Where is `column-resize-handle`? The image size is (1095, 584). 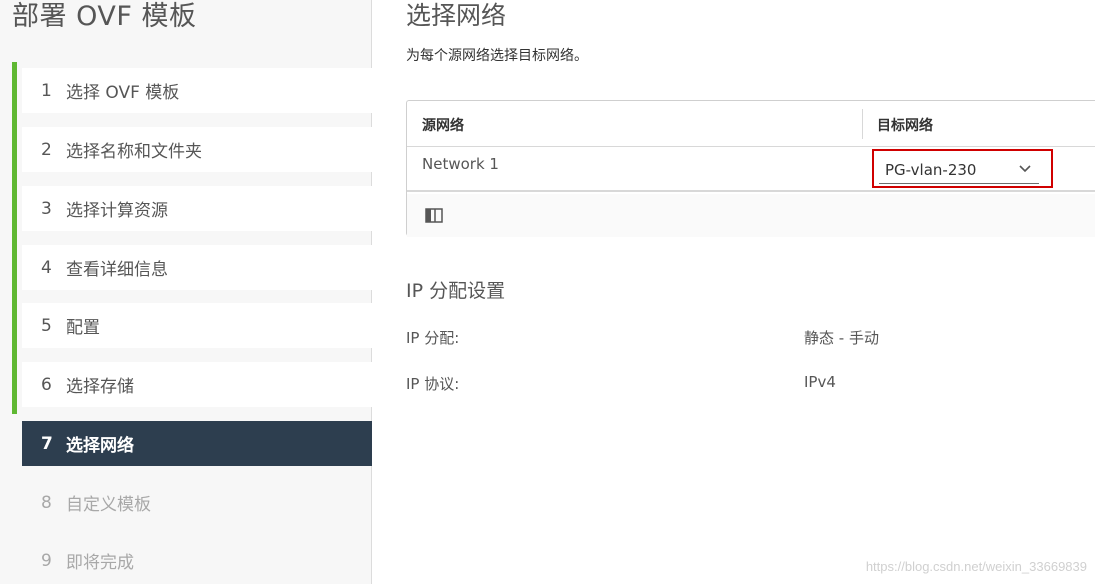
column-resize-handle is located at coordinates (862, 124).